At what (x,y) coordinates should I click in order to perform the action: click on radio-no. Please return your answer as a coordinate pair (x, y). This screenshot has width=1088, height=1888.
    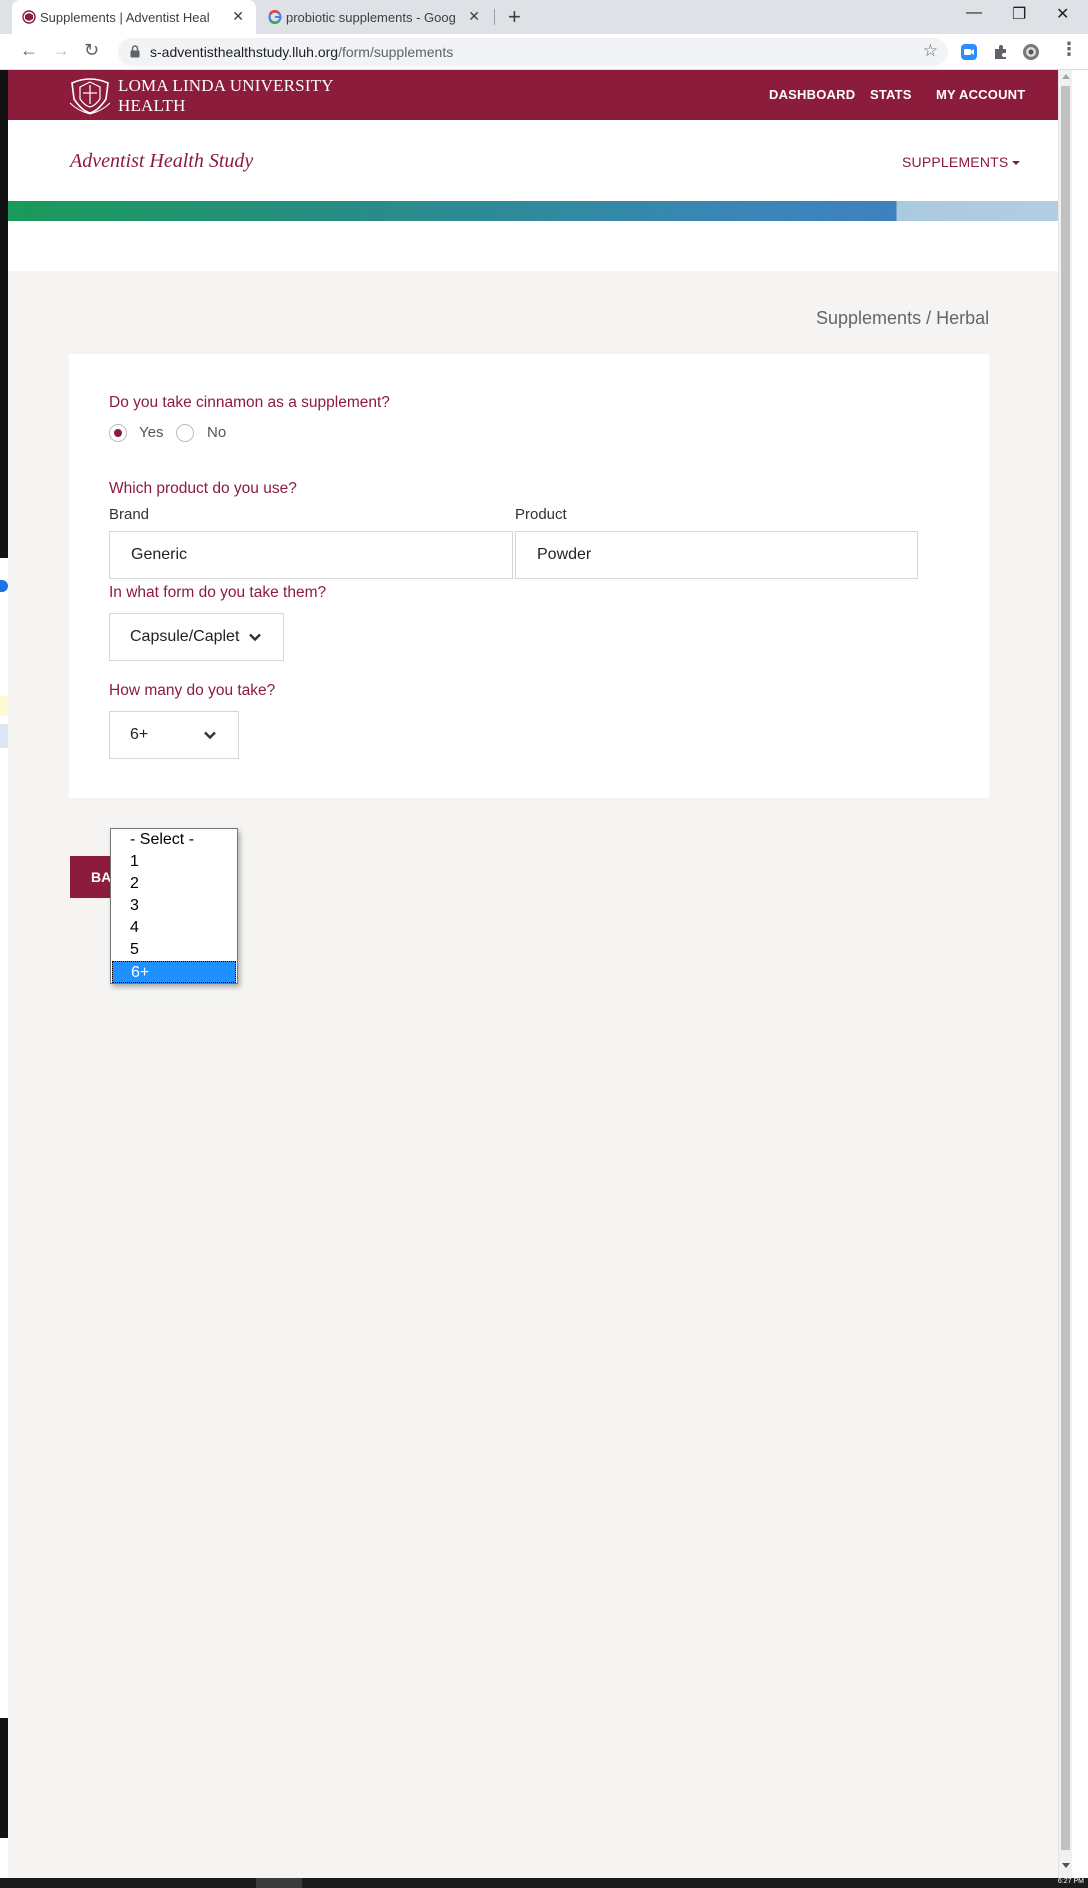
    Looking at the image, I should click on (185, 433).